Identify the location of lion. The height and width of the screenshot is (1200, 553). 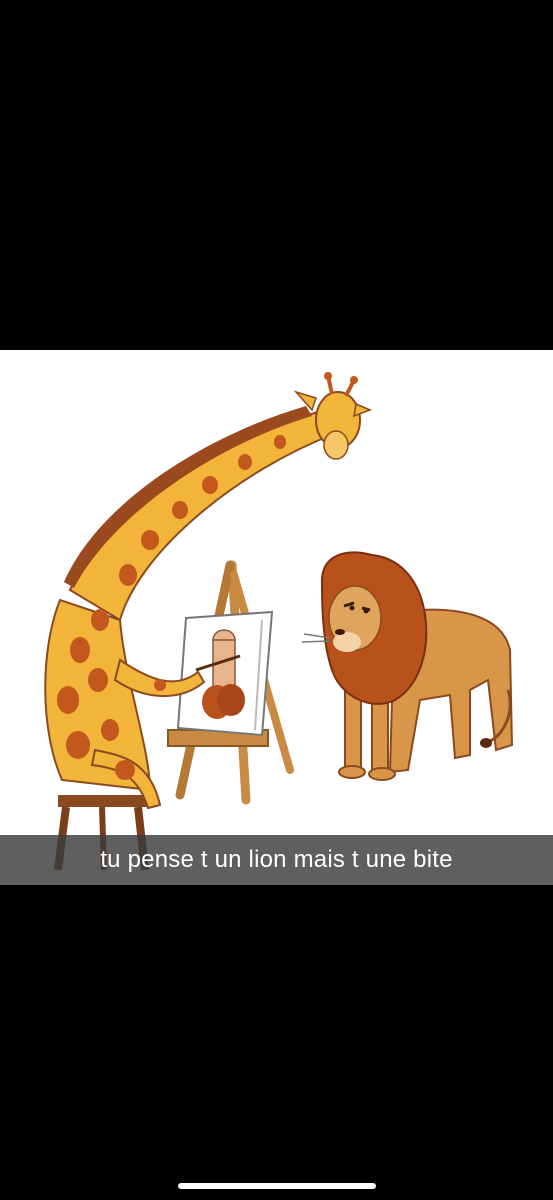
(407, 666).